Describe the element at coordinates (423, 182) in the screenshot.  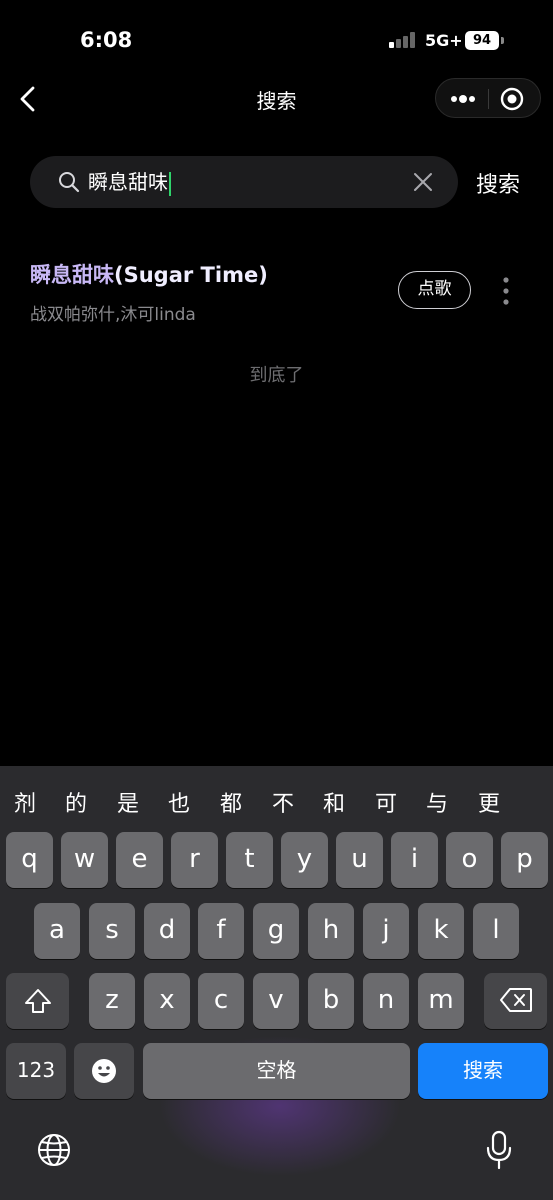
I see `clear-search-icon` at that location.